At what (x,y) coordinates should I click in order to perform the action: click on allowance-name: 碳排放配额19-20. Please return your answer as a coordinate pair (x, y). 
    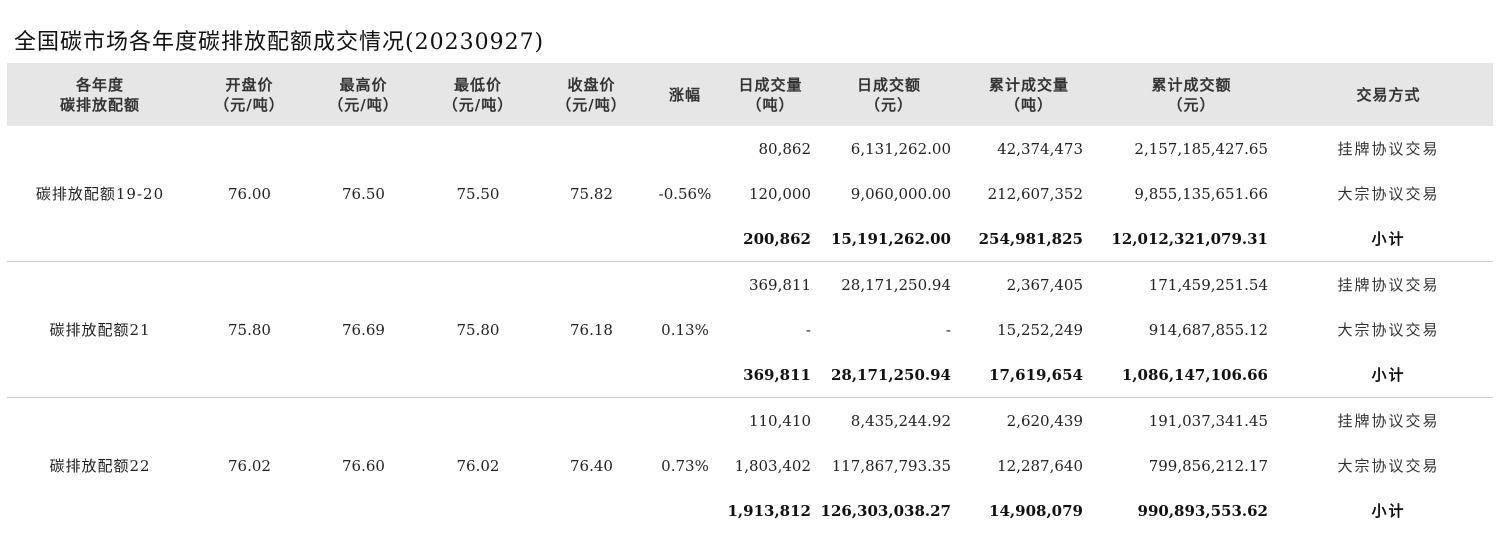
    Looking at the image, I should click on (100, 194).